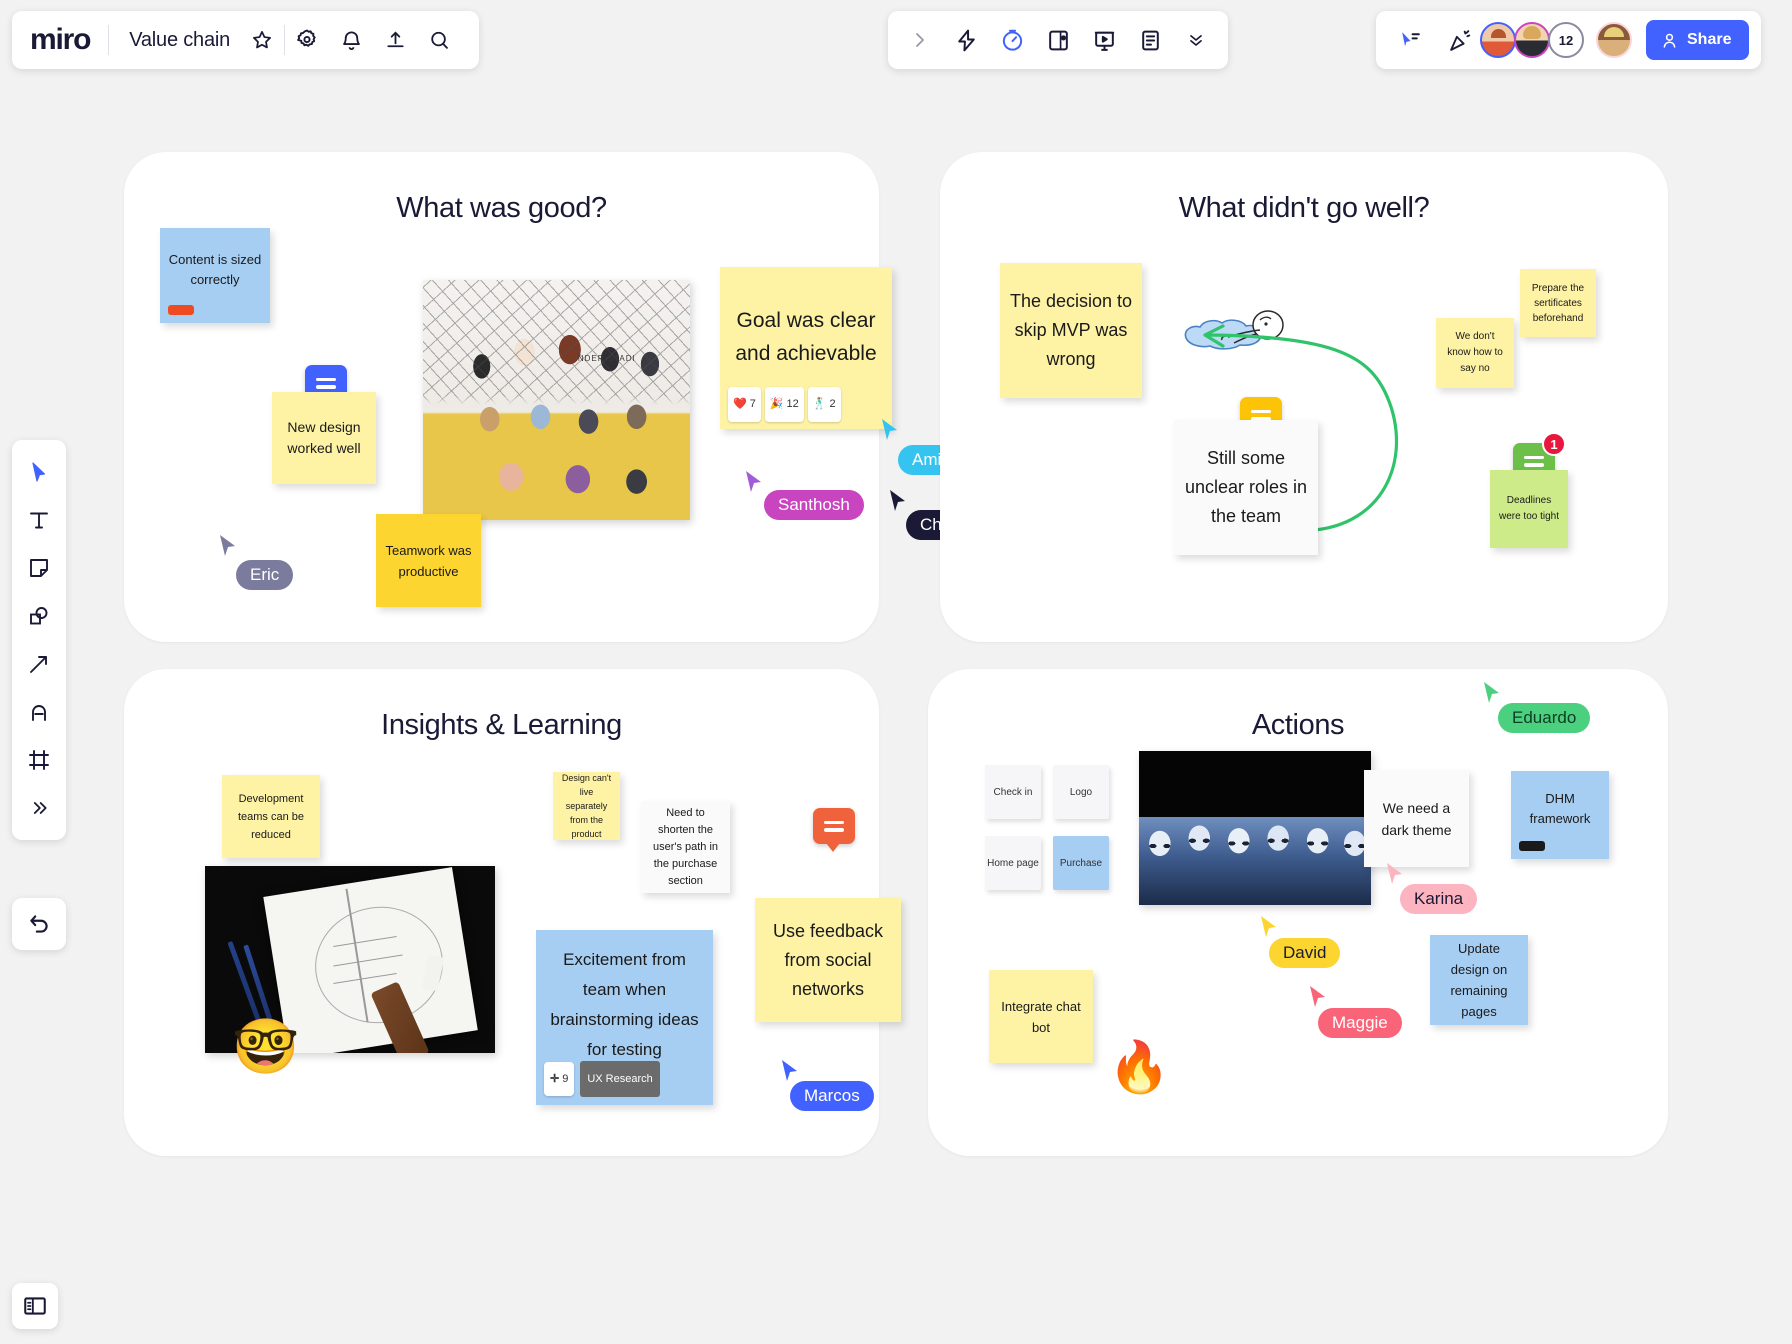 The width and height of the screenshot is (1792, 1344). I want to click on sticky-note: Development teams can be reduced, so click(271, 816).